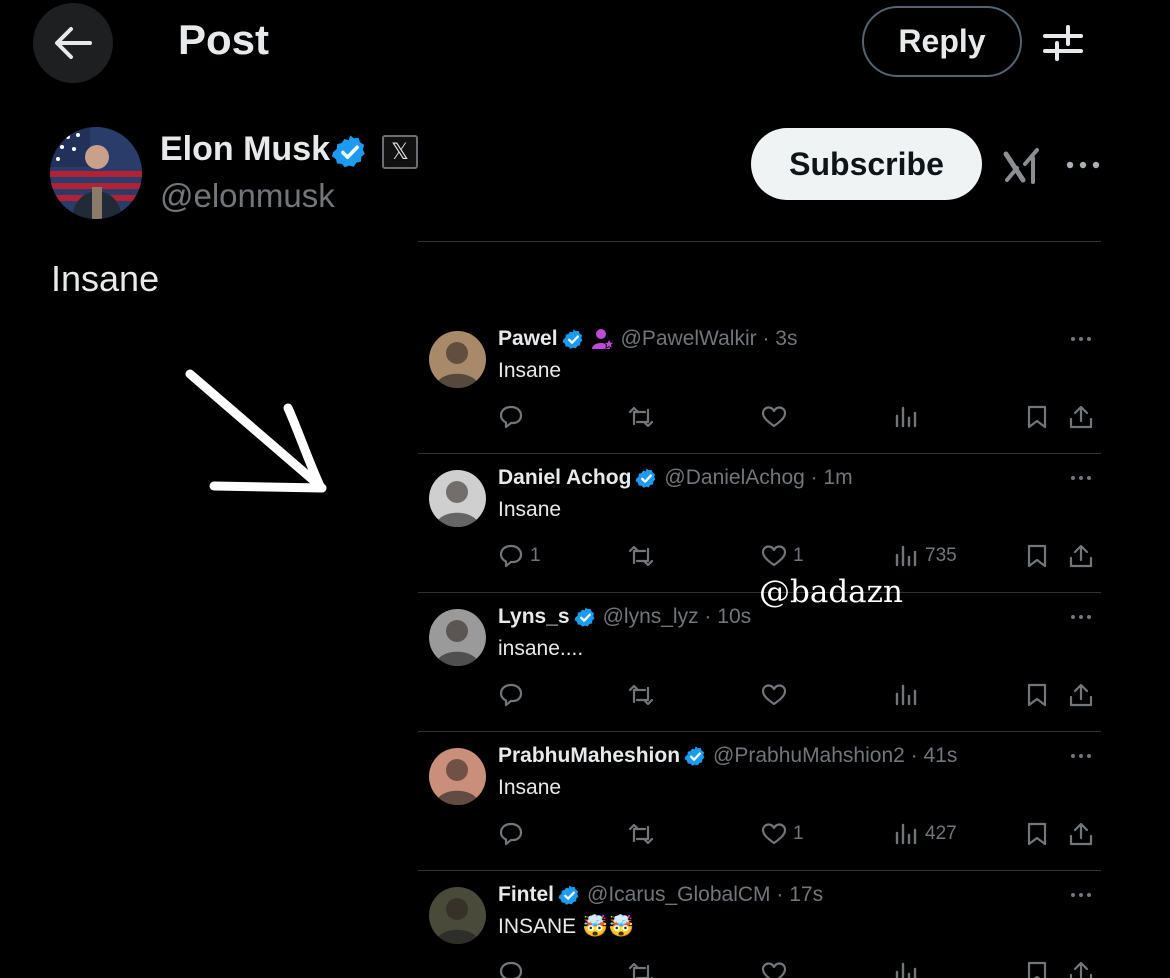  What do you see at coordinates (245, 149) in the screenshot?
I see `author-name: Elon Musk` at bounding box center [245, 149].